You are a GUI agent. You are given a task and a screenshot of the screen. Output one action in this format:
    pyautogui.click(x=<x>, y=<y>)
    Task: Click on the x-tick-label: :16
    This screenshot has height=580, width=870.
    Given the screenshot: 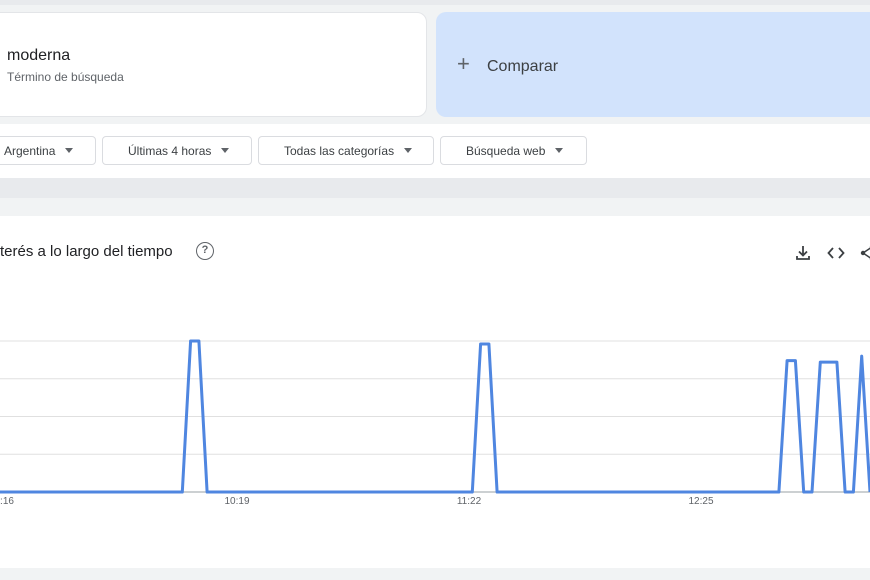 What is the action you would take?
    pyautogui.click(x=7, y=501)
    